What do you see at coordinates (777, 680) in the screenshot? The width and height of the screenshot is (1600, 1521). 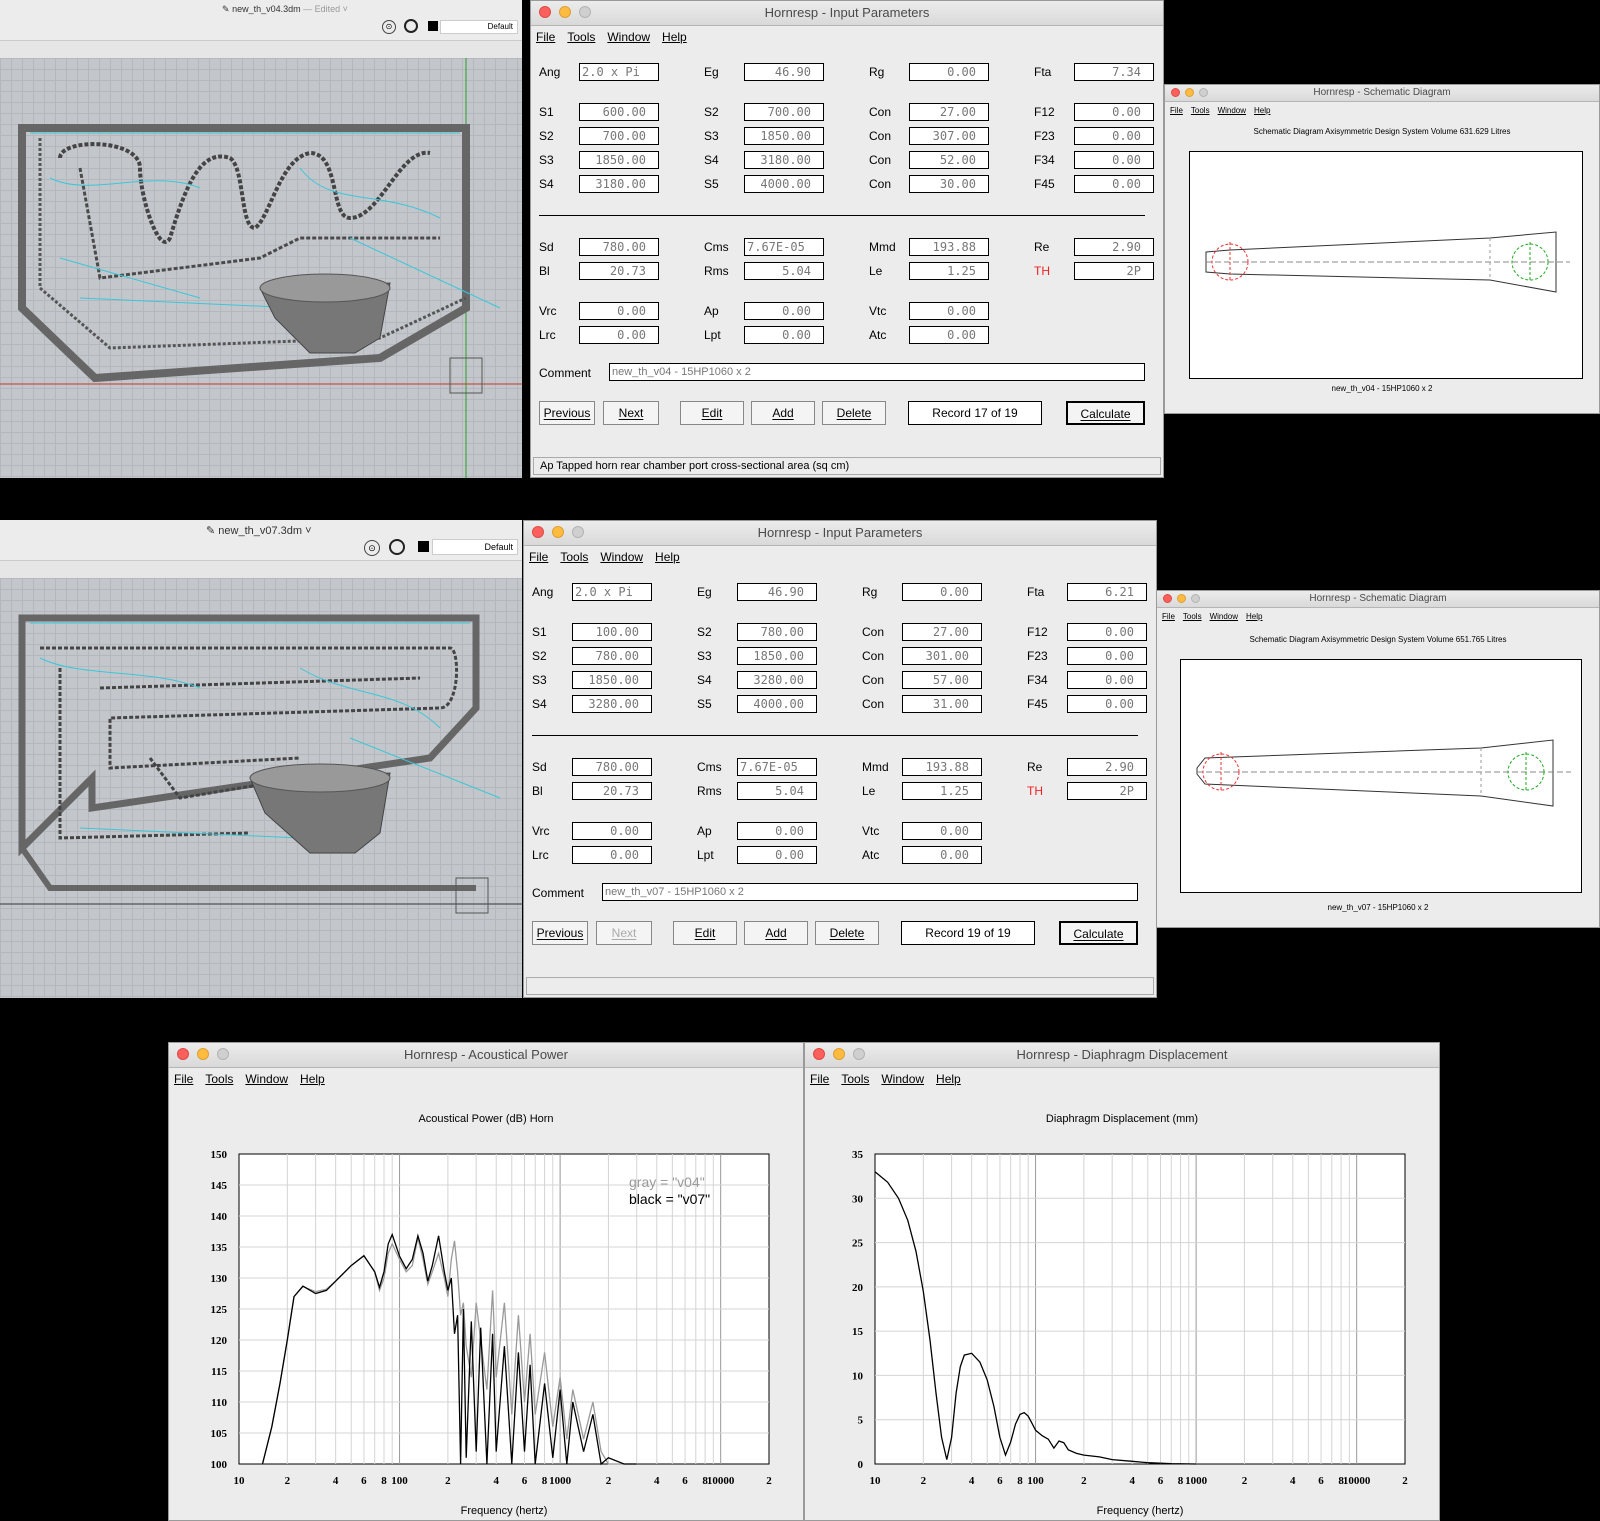 I see `field-s4b: 3280.00` at bounding box center [777, 680].